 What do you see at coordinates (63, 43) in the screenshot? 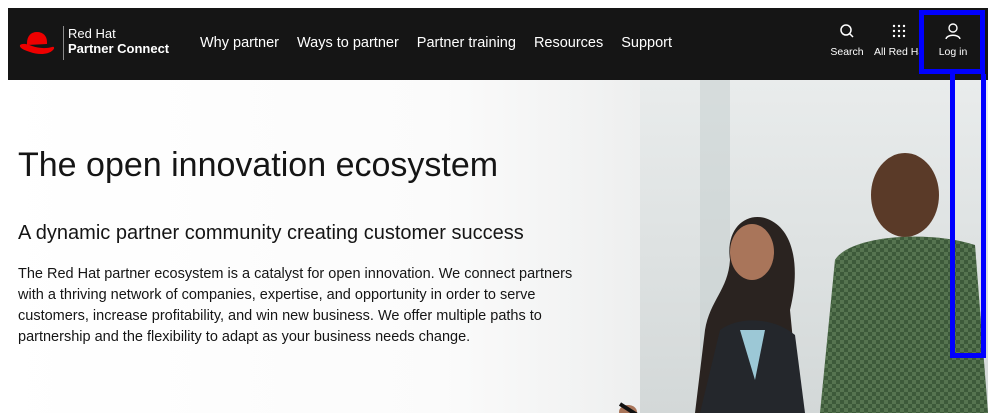
I see `logo-divider` at bounding box center [63, 43].